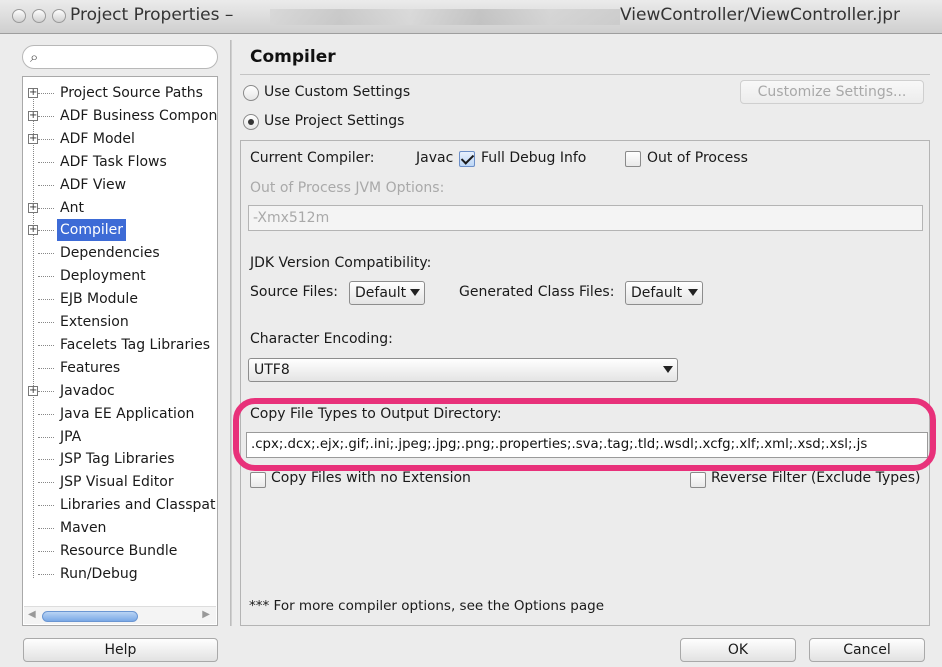  Describe the element at coordinates (867, 650) in the screenshot. I see `cancel-button: Cancel` at that location.